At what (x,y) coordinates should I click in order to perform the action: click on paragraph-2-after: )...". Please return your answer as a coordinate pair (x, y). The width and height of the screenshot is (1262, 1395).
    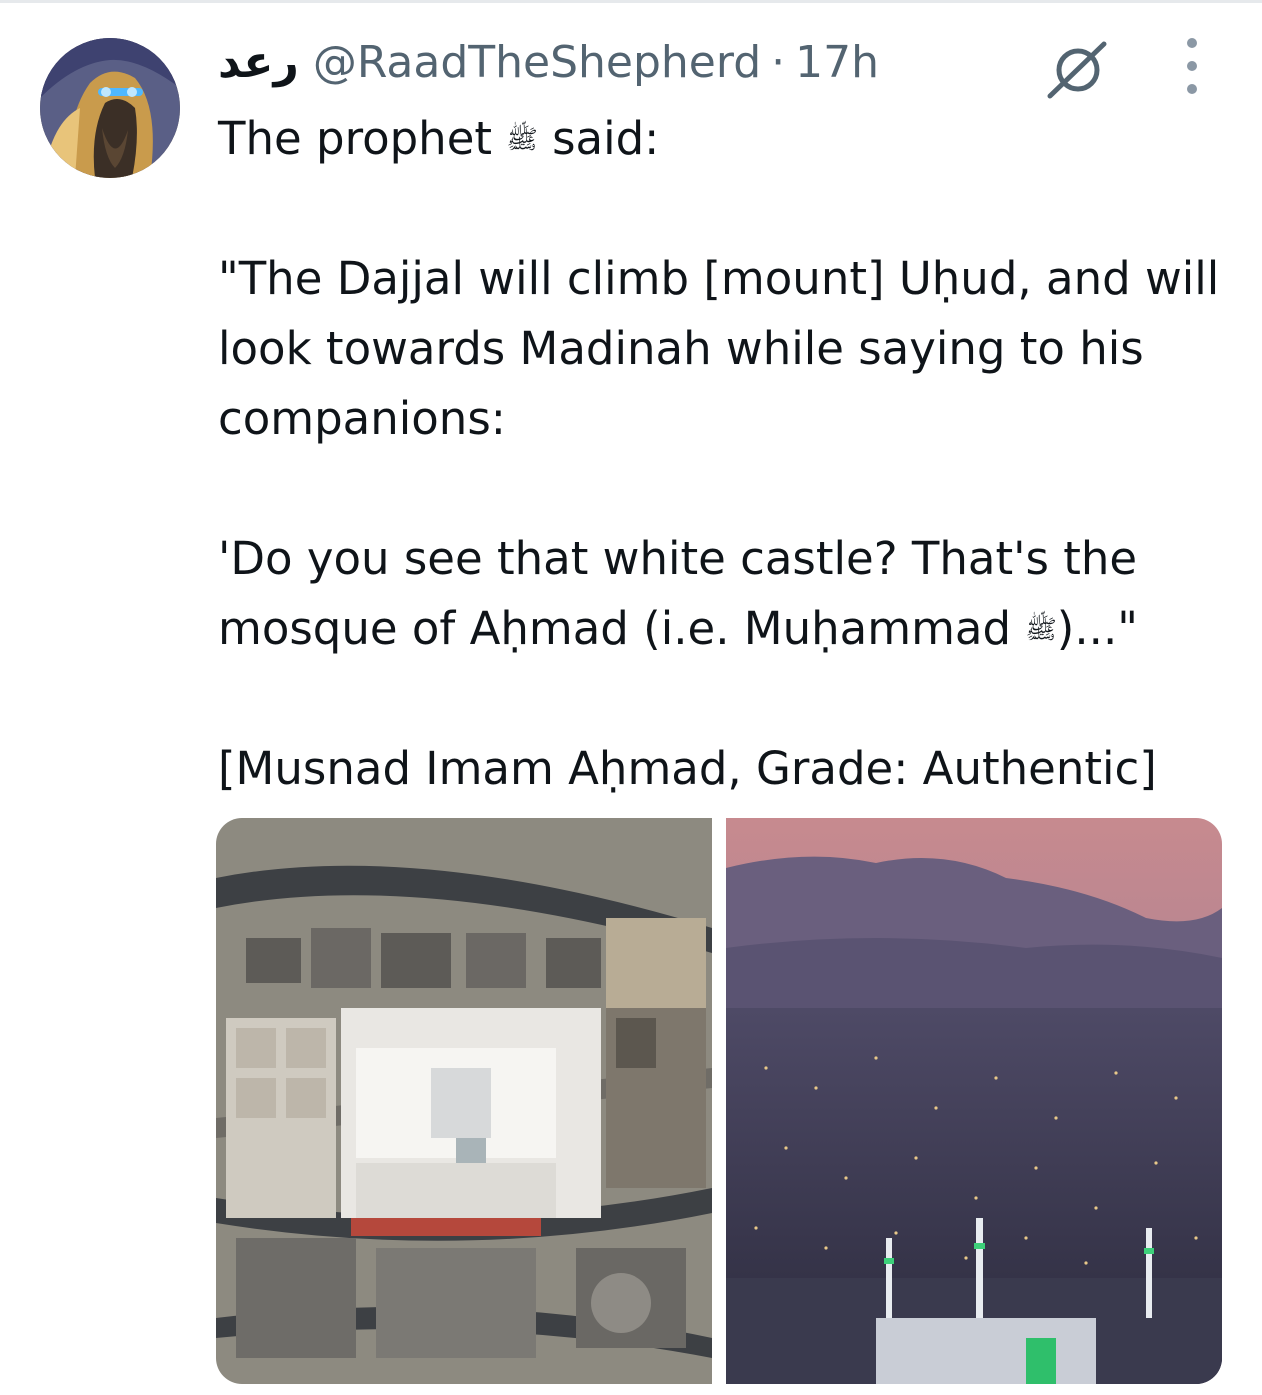
    Looking at the image, I should click on (1097, 628).